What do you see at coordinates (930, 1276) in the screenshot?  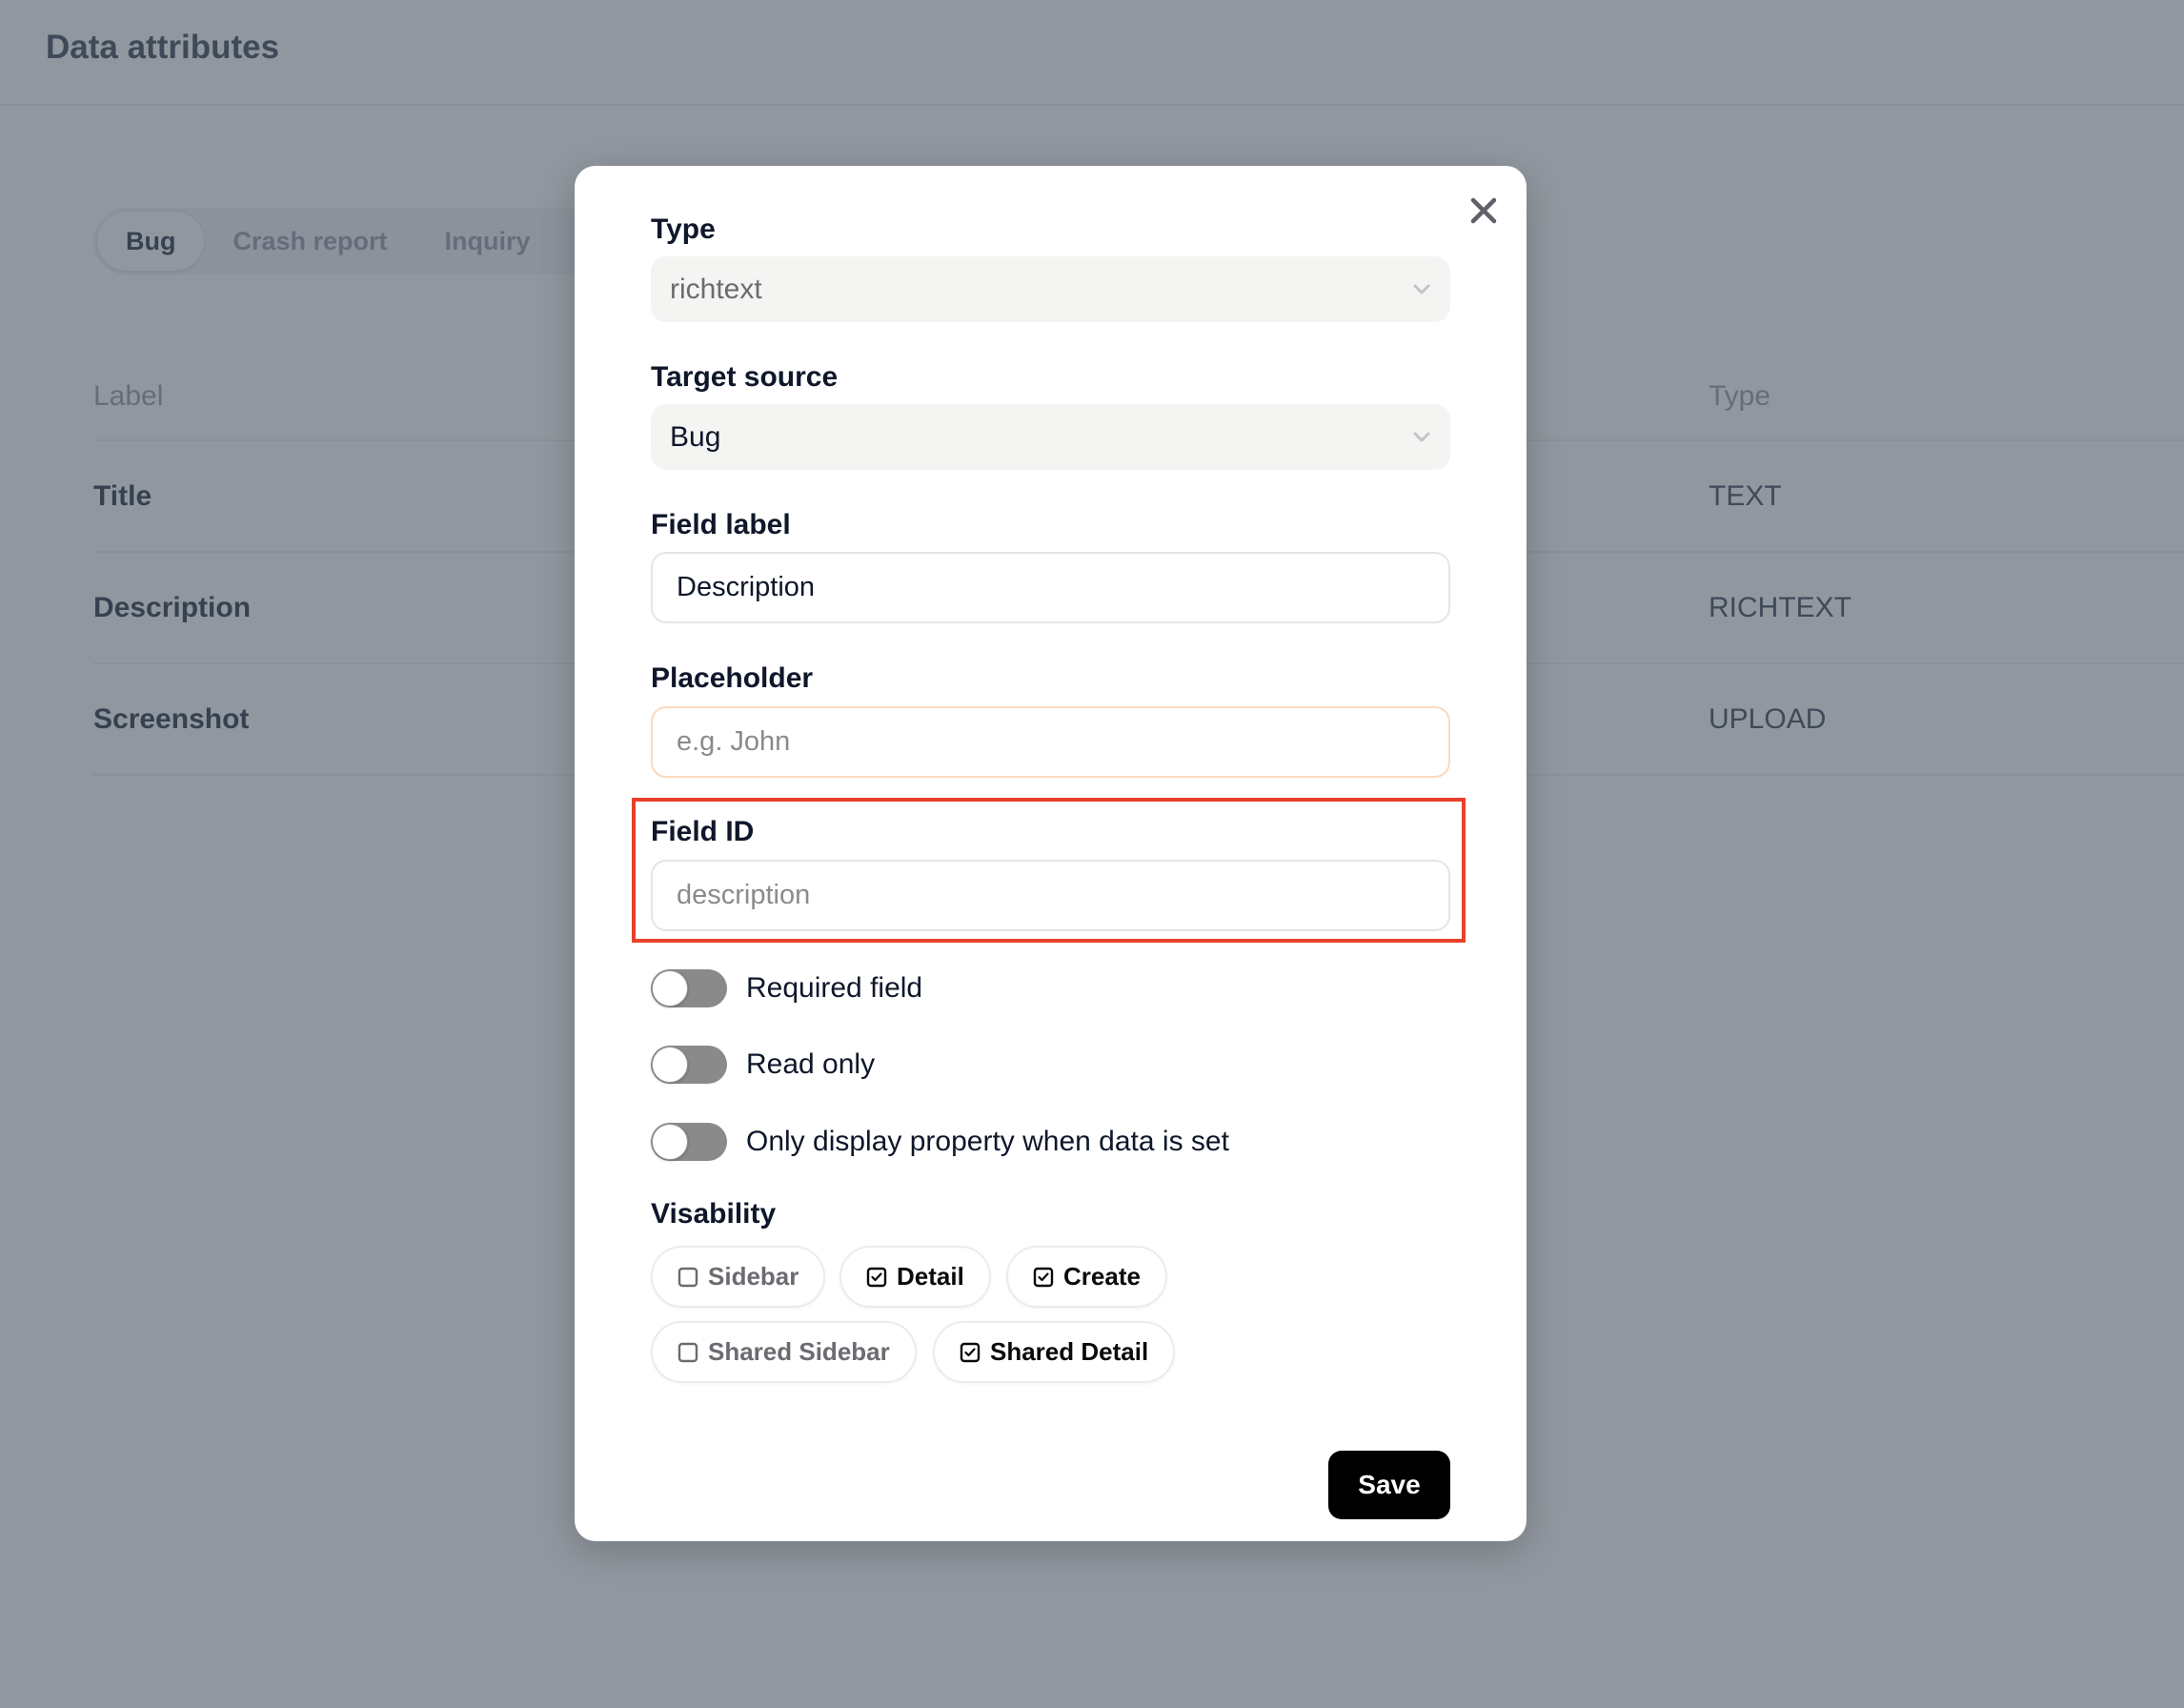 I see `chip-label: Detail` at bounding box center [930, 1276].